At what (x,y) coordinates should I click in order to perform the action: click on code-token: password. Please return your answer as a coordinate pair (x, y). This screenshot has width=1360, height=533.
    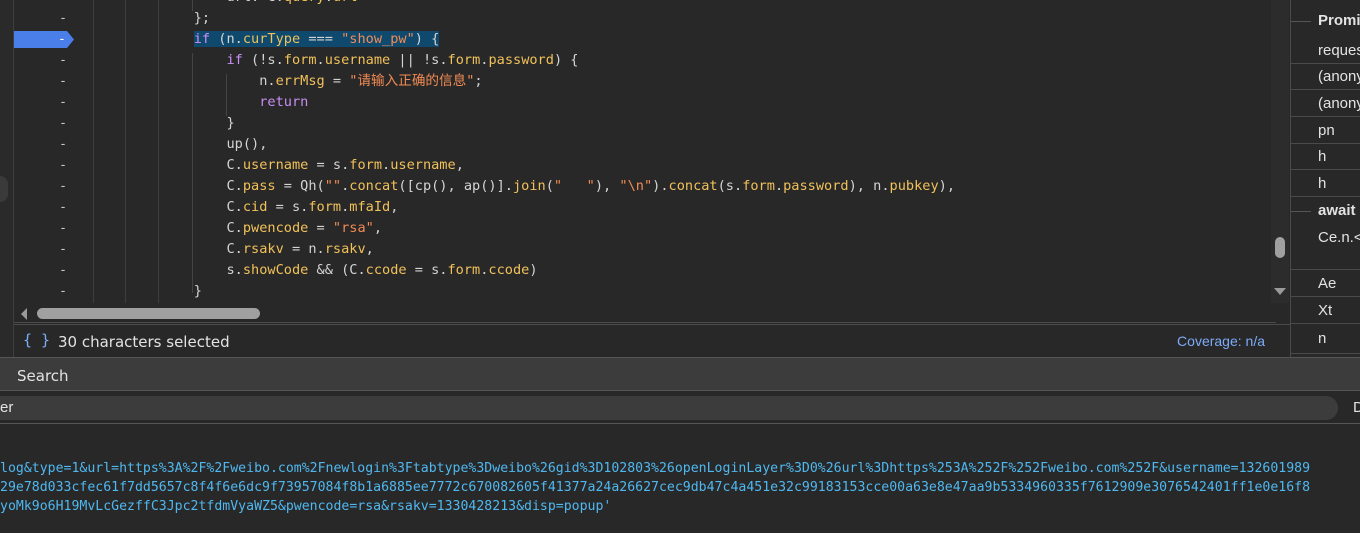
    Looking at the image, I should click on (816, 186).